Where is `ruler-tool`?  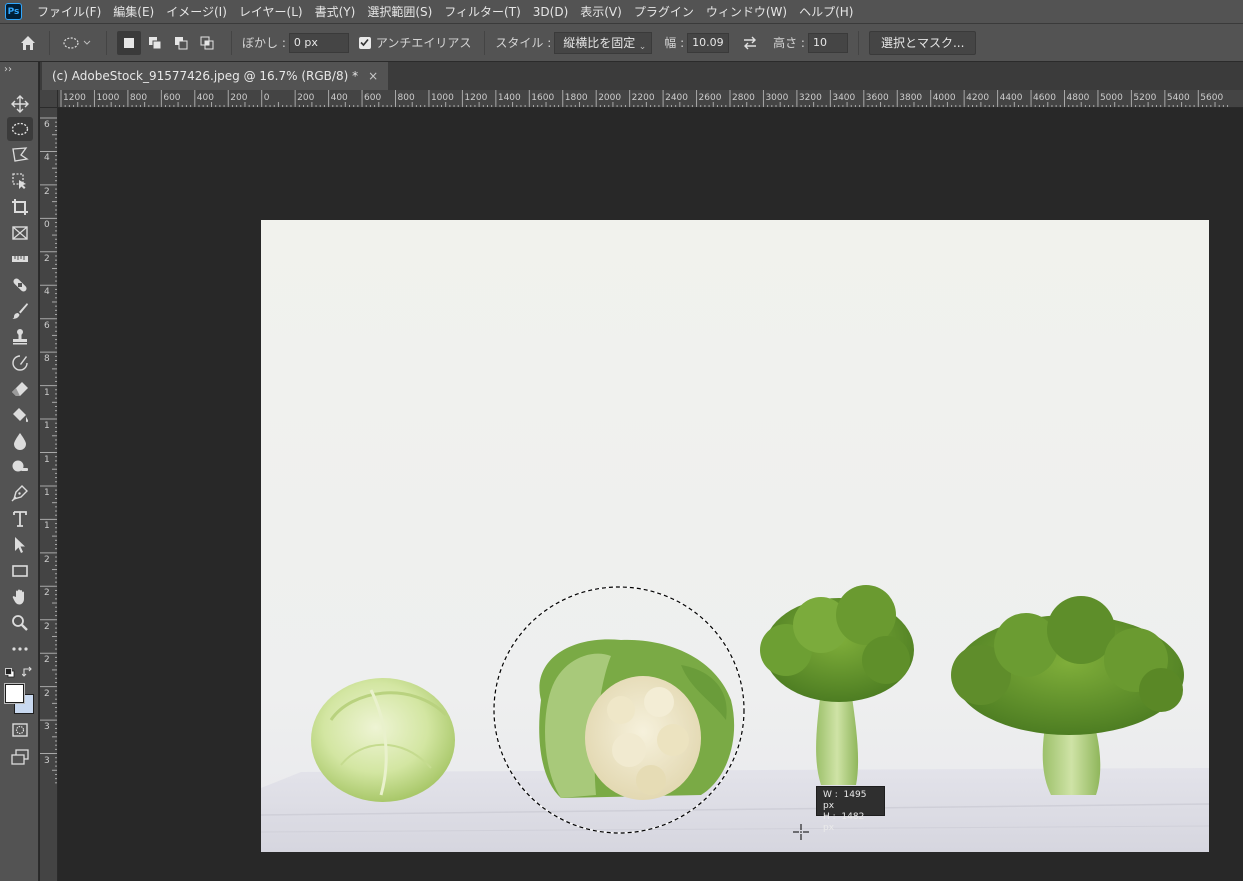
ruler-tool is located at coordinates (20, 259).